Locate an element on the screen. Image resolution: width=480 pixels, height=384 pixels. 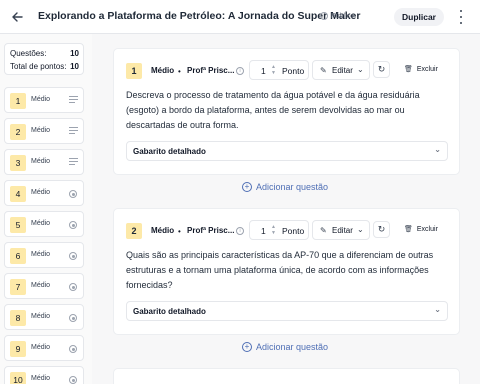
sidebar-question-item: 8 Médio is located at coordinates (44, 317).